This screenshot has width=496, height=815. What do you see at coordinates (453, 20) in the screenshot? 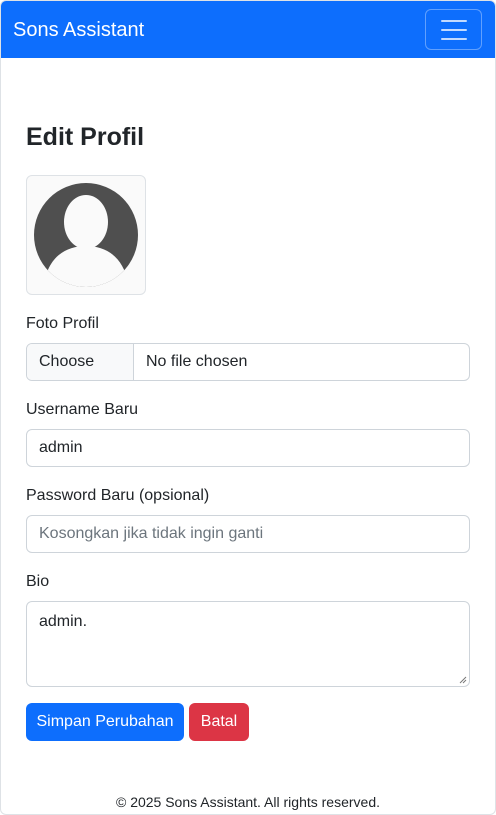
I see `hamburger-menu-icon` at bounding box center [453, 20].